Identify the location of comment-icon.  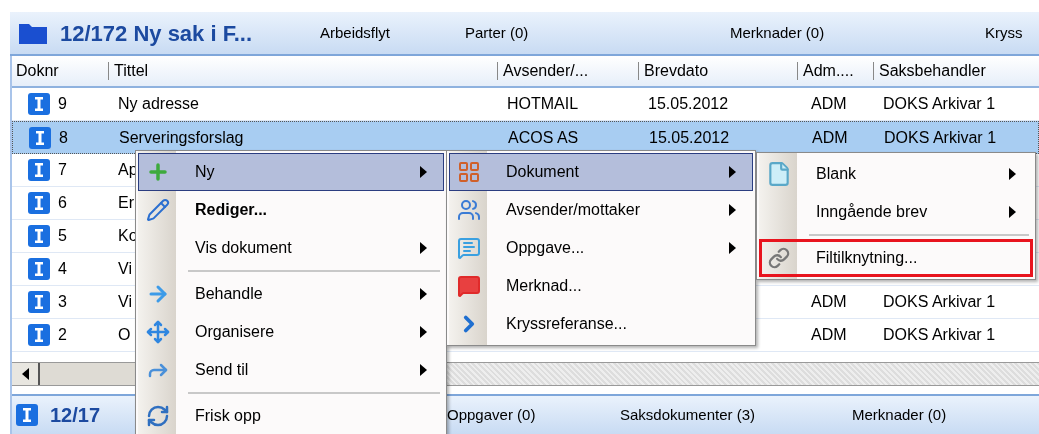
(469, 286).